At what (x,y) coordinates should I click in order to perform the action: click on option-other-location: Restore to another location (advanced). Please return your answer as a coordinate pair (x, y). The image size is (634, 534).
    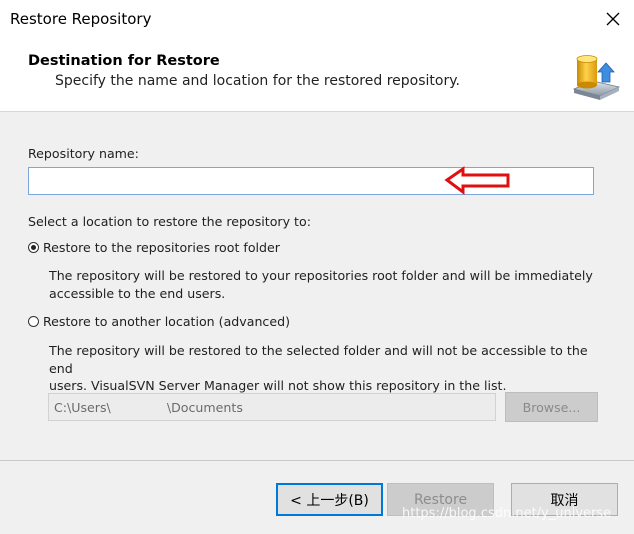
    Looking at the image, I should click on (159, 321).